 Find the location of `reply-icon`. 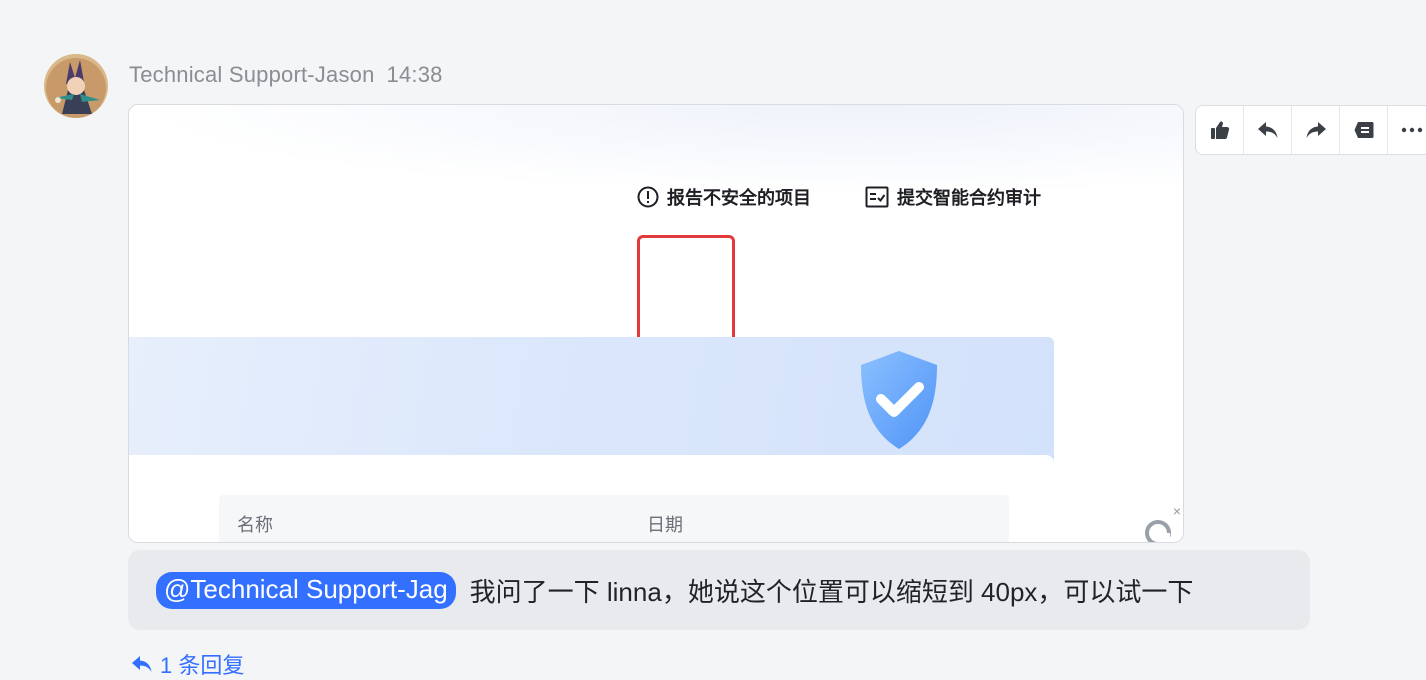

reply-icon is located at coordinates (1267, 130).